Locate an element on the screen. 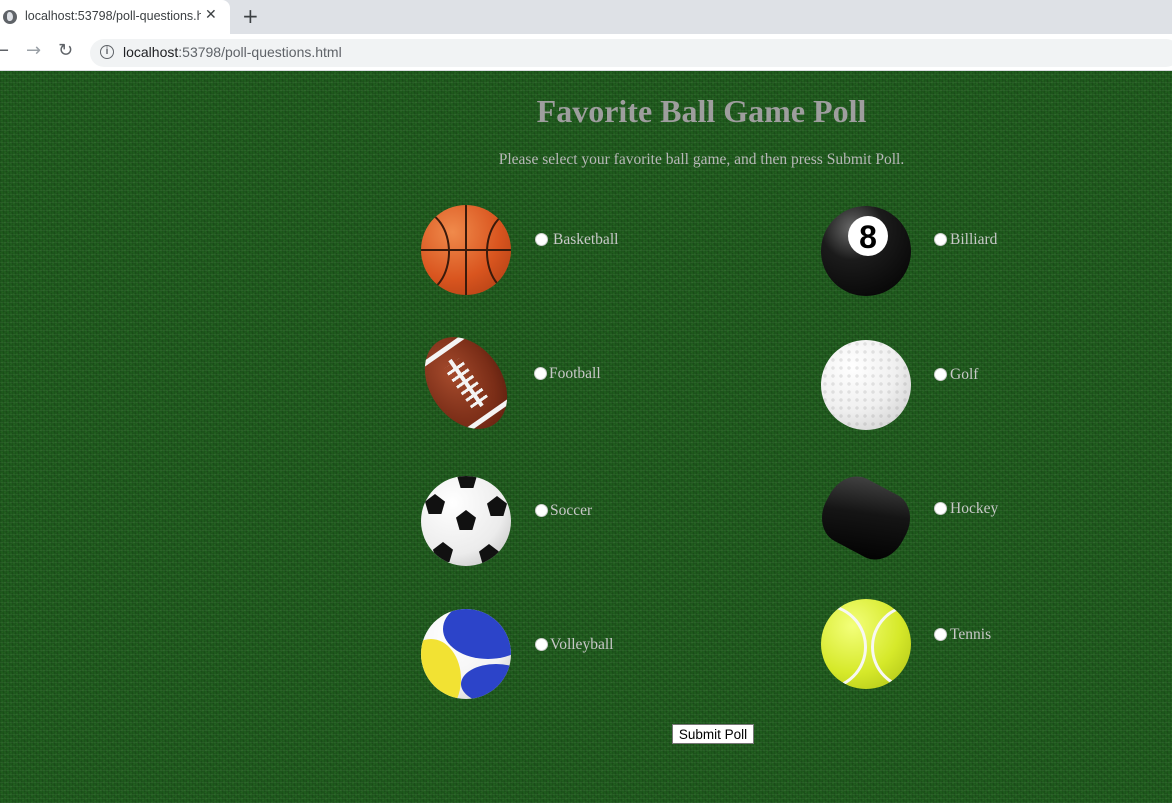  hockey-puck-icon is located at coordinates (866, 518).